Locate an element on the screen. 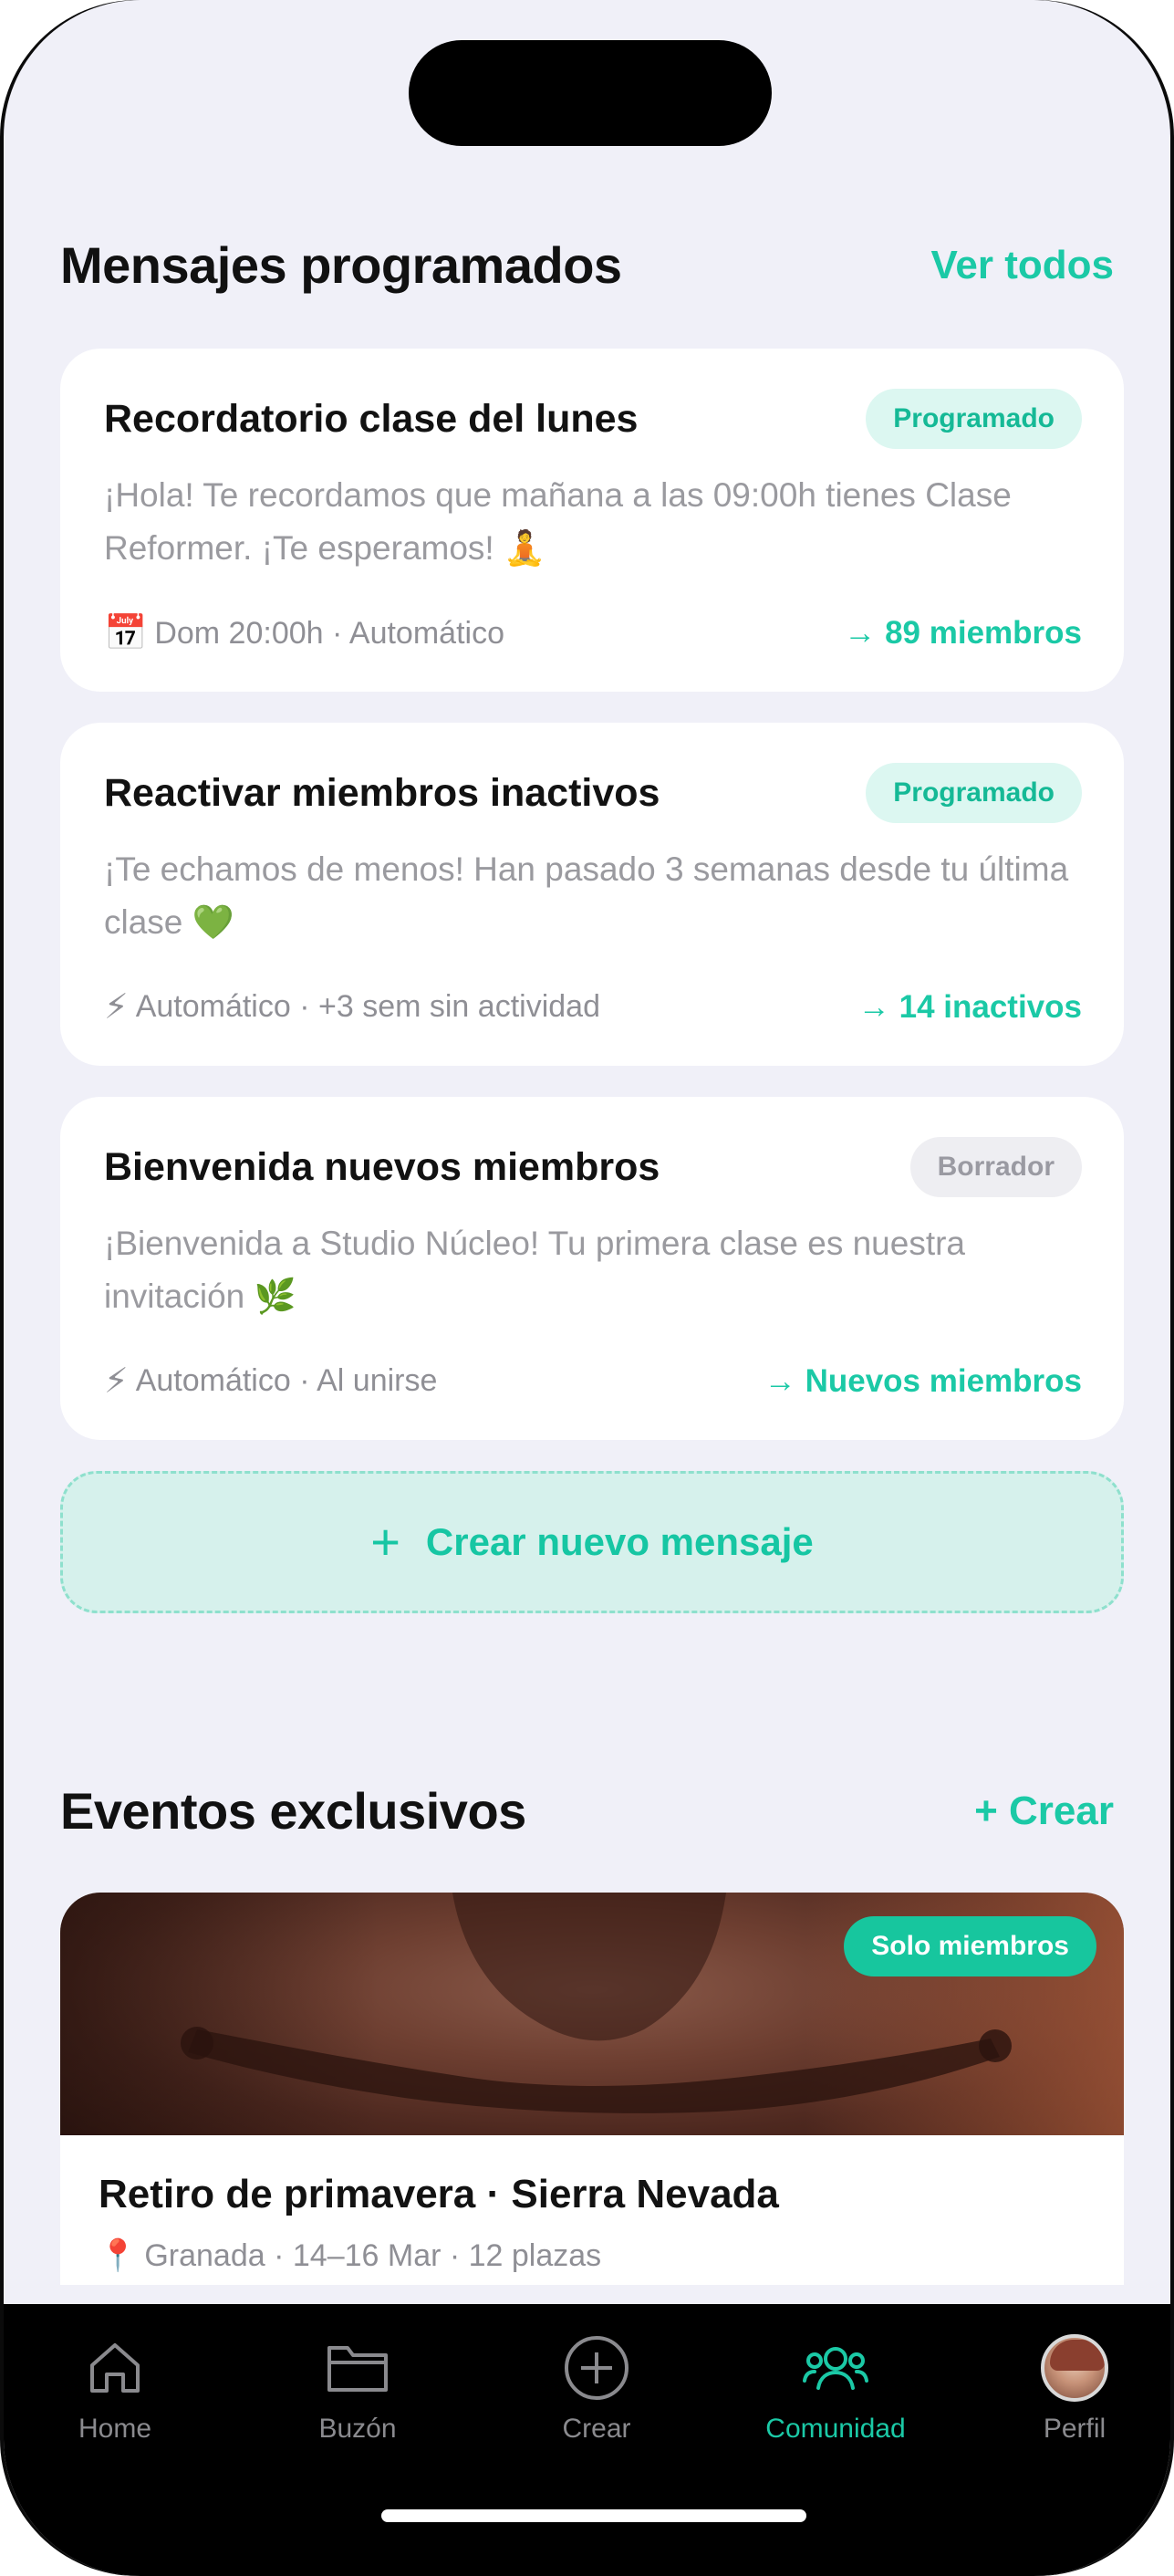  view-all-link: Ver todos is located at coordinates (1023, 265).